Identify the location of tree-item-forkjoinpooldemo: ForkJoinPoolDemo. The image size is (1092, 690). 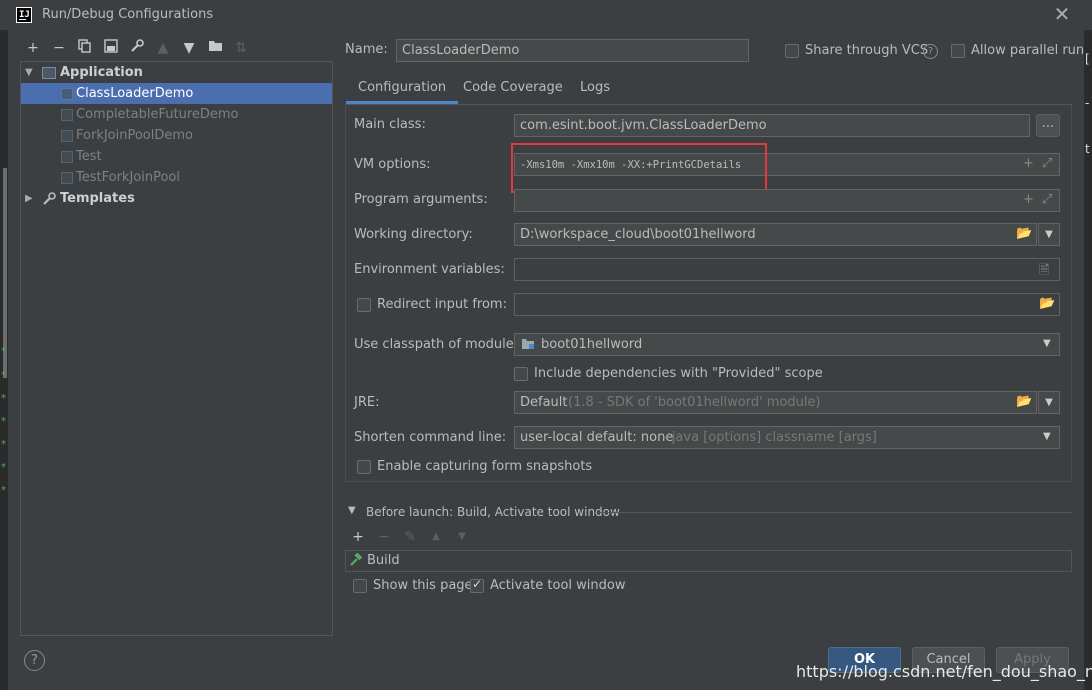
(176, 135).